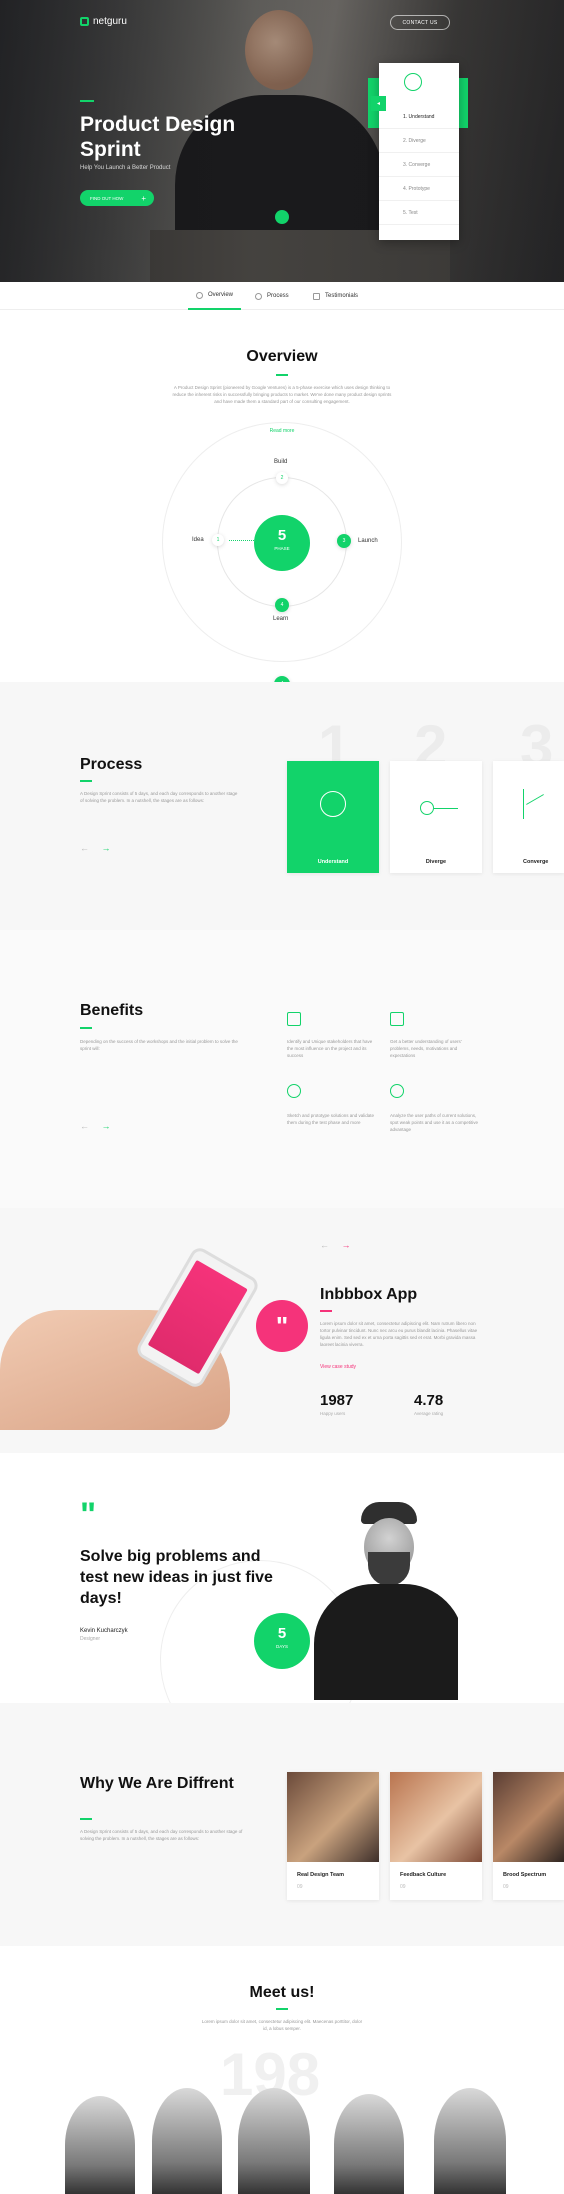 The image size is (564, 2194). I want to click on meet-underline, so click(282, 2009).